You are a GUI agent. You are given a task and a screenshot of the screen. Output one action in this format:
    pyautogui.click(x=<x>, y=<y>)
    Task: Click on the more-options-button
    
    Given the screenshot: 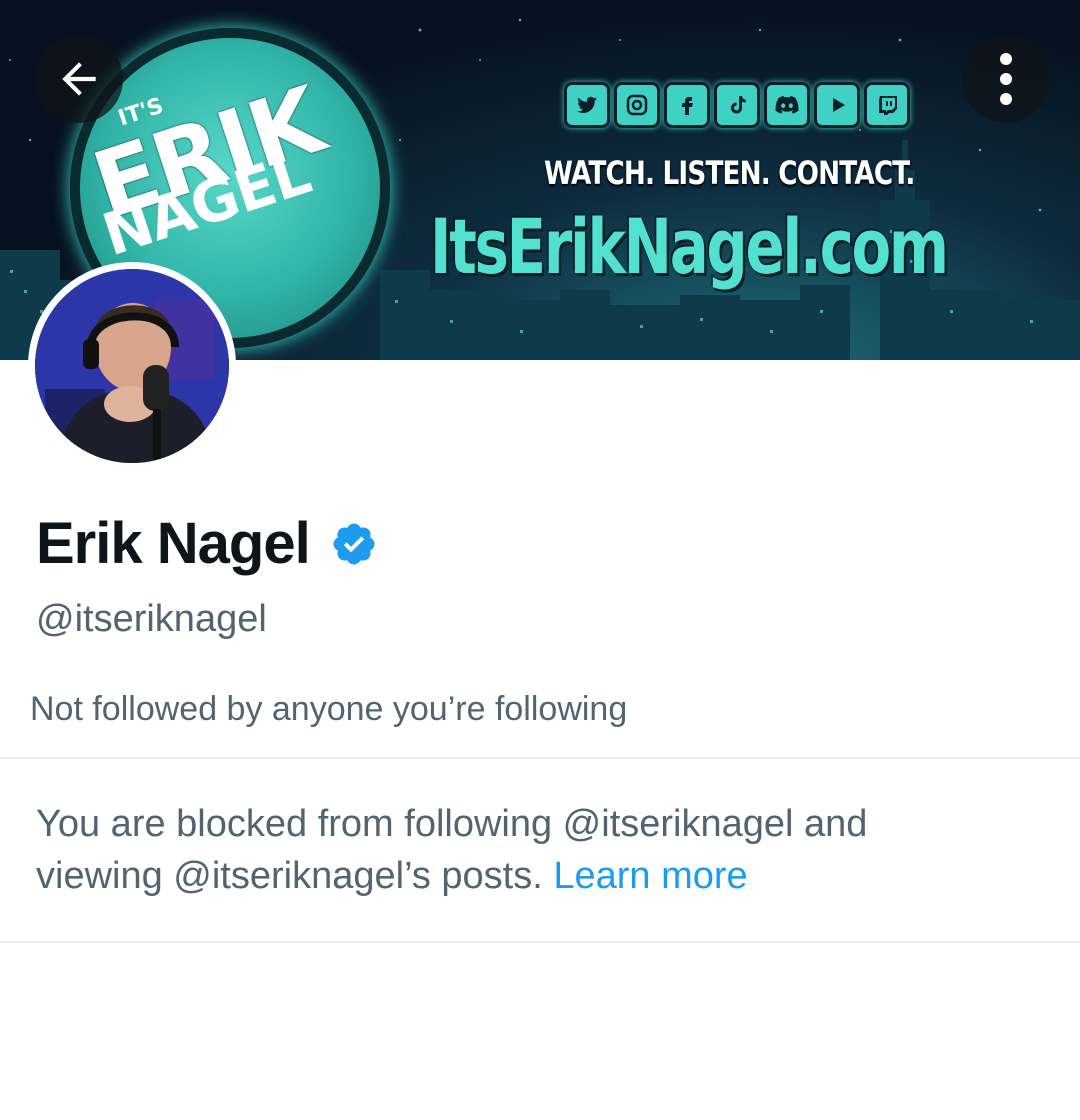 What is the action you would take?
    pyautogui.click(x=1006, y=79)
    